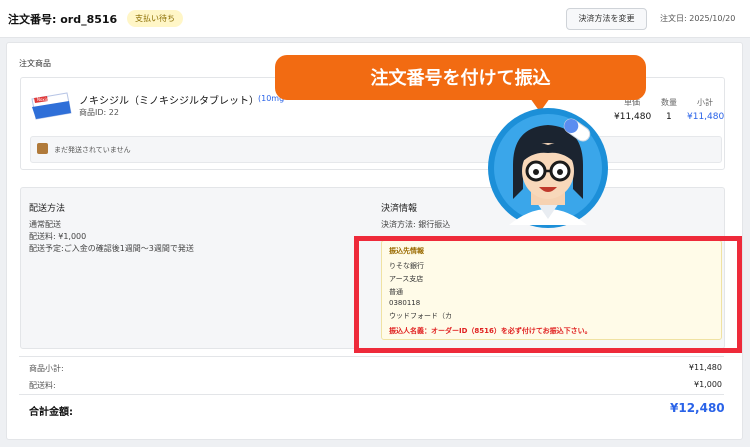 This screenshot has width=750, height=447. What do you see at coordinates (371, 356) in the screenshot?
I see `totals-divider` at bounding box center [371, 356].